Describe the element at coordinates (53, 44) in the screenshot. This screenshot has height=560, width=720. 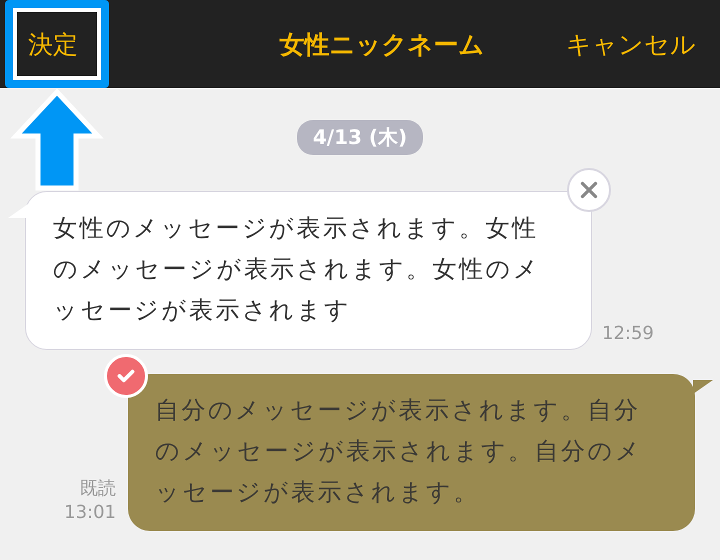
I see `confirm-button: 決定` at that location.